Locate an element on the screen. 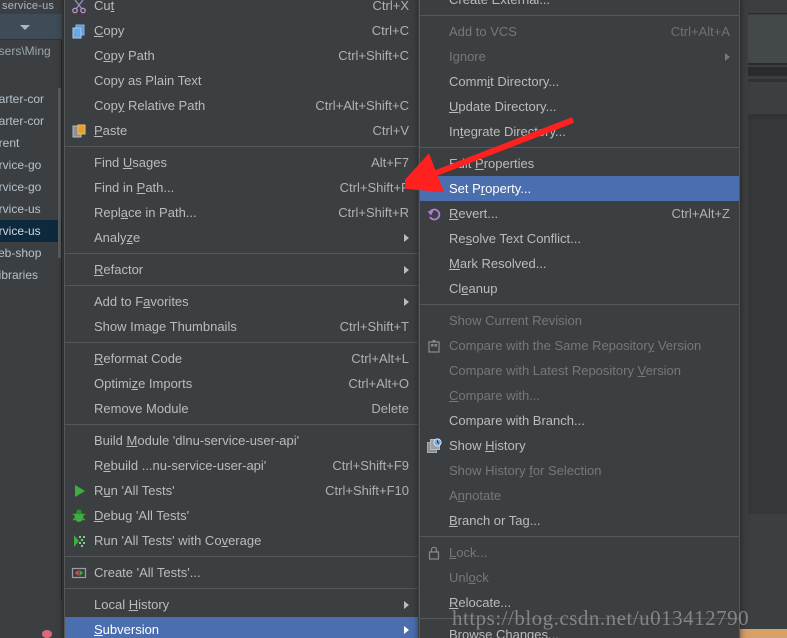 This screenshot has height=638, width=787. menu-item-reformat-code: Reformat Code Ctrl+Alt+L is located at coordinates (241, 358).